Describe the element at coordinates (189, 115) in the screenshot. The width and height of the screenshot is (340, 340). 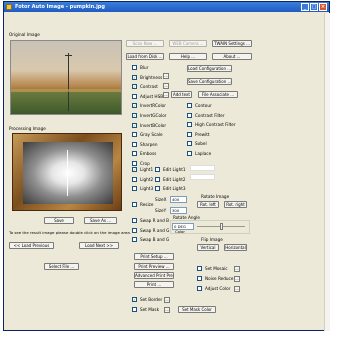
I see `contrast-filter-checkbox` at that location.